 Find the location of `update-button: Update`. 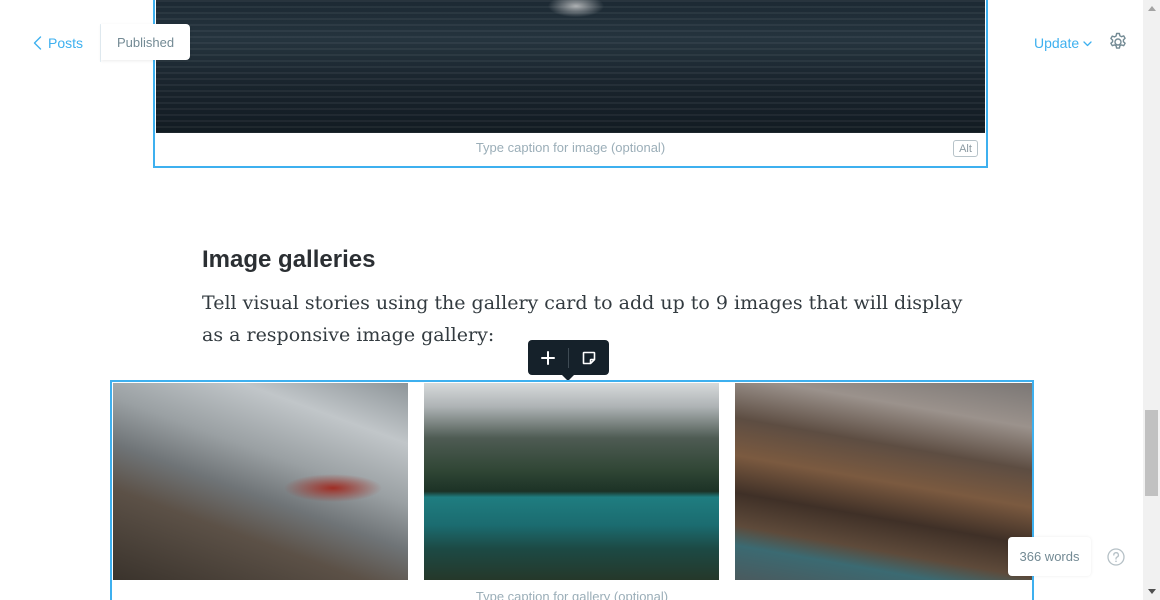

update-button: Update is located at coordinates (1063, 43).